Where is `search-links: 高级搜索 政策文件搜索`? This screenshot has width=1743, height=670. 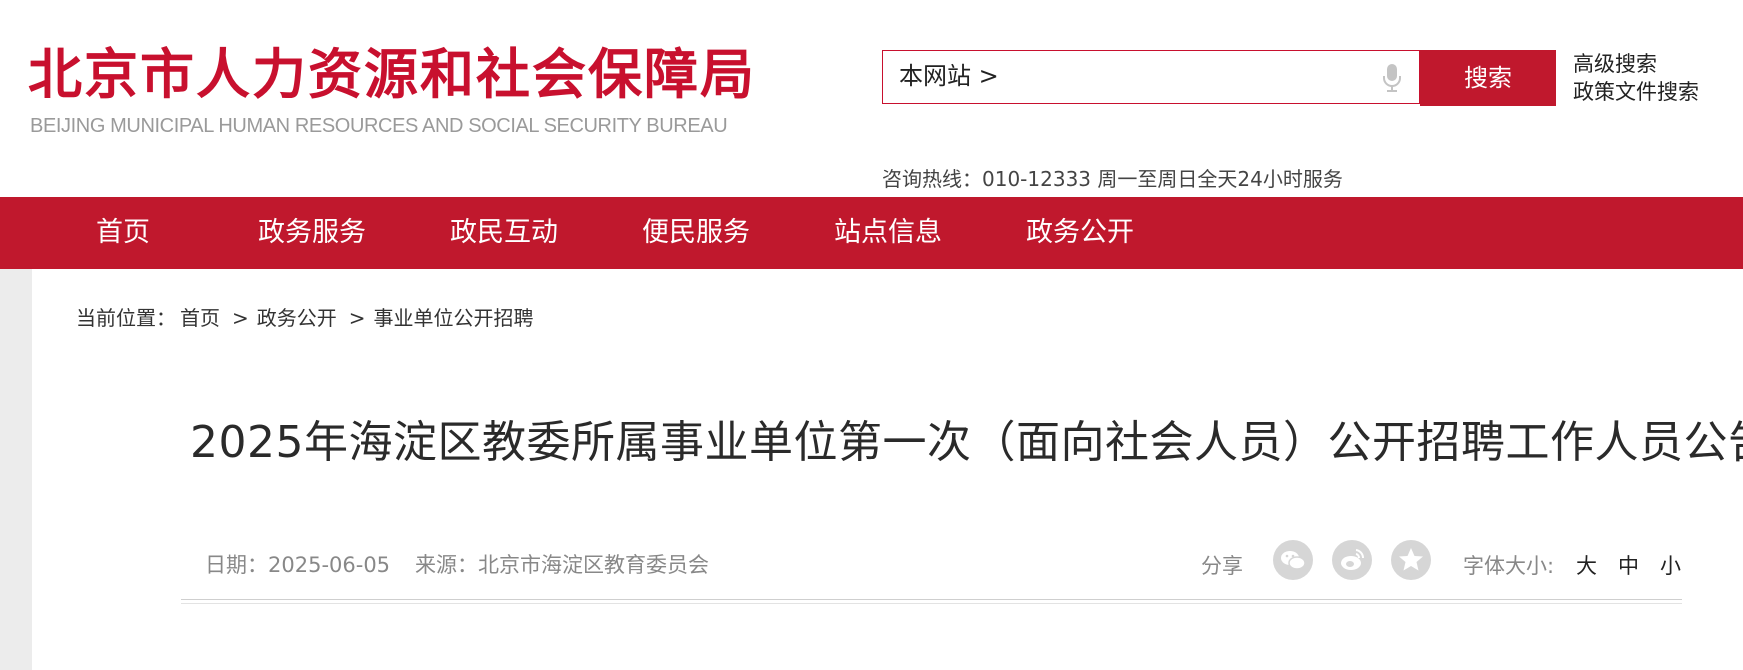 search-links: 高级搜索 政策文件搜索 is located at coordinates (1636, 78).